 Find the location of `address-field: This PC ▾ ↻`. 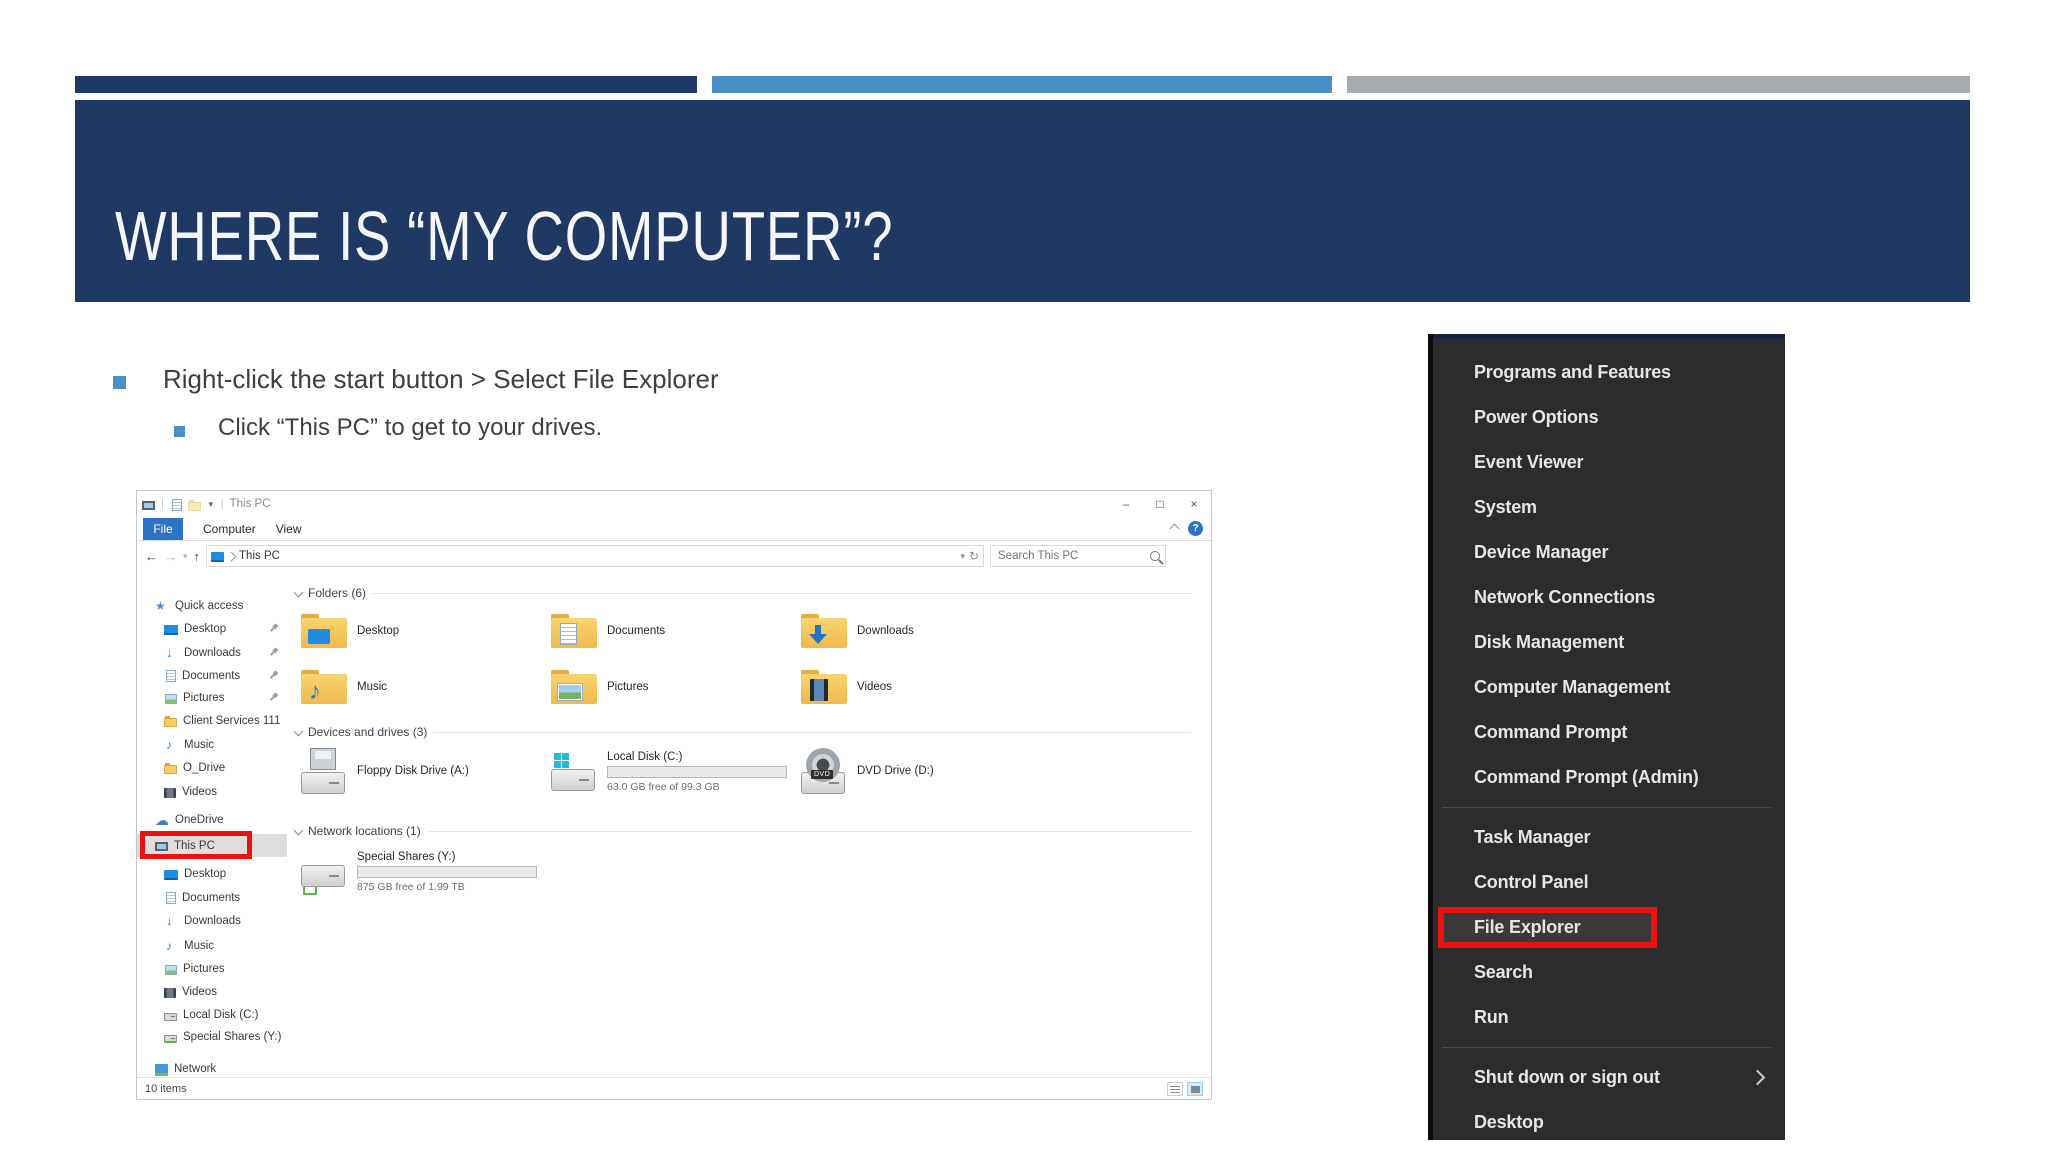

address-field: This PC ▾ ↻ is located at coordinates (595, 556).